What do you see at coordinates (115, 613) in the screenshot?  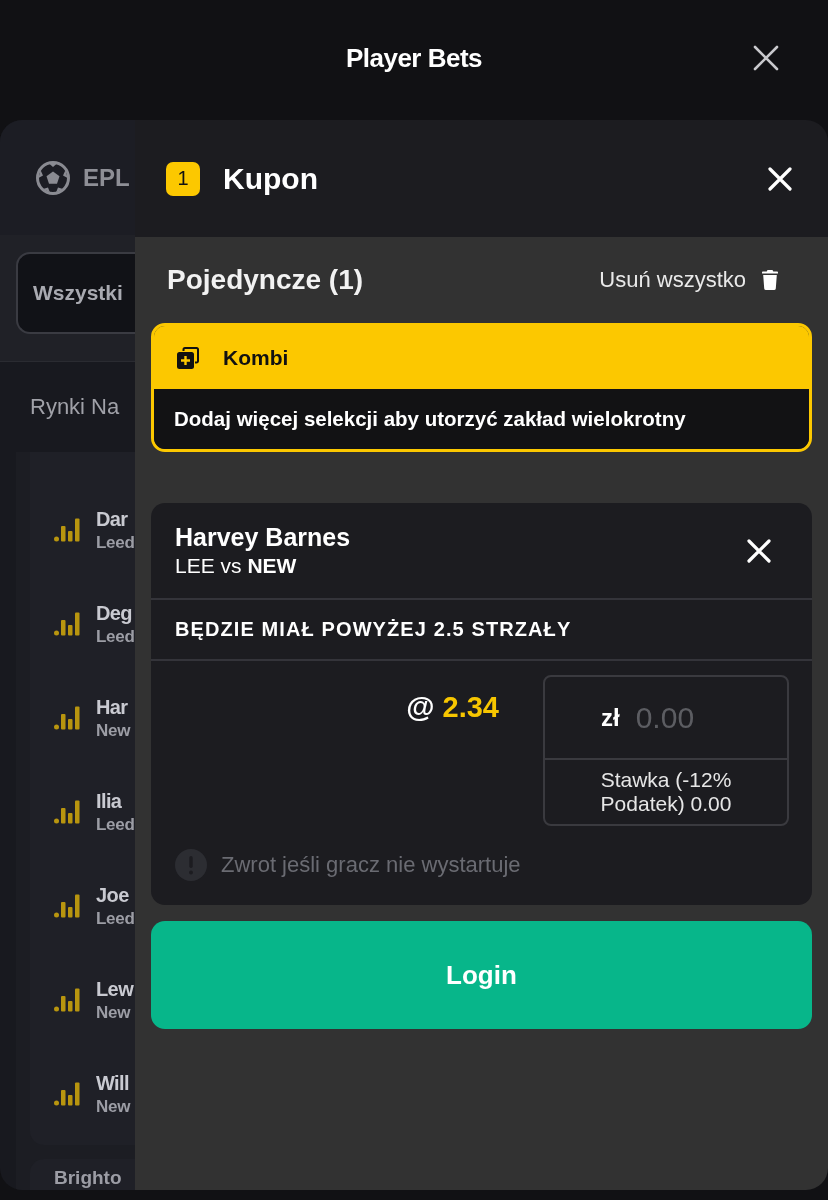 I see `player-name: Deg` at bounding box center [115, 613].